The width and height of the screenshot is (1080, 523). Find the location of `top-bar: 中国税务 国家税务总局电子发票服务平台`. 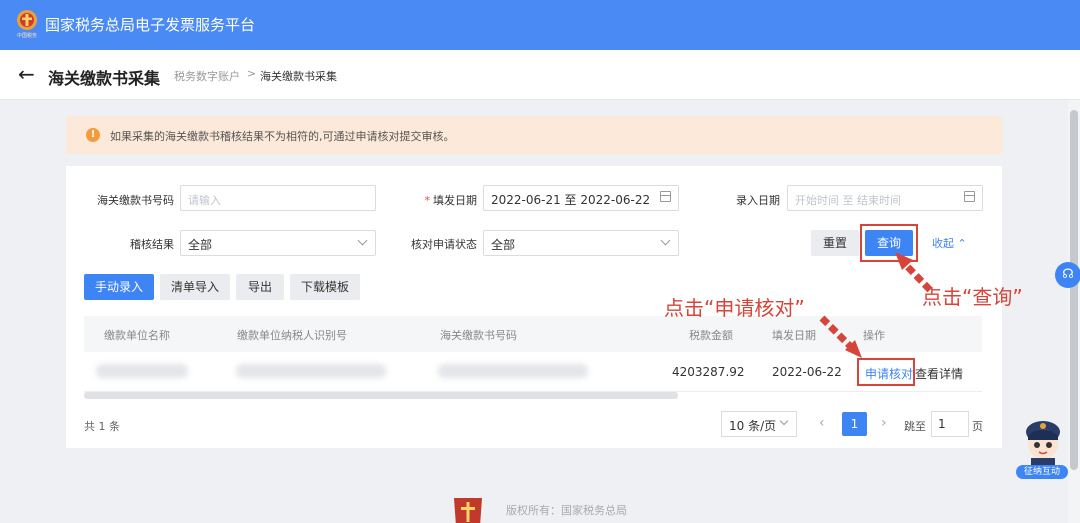

top-bar: 中国税务 国家税务总局电子发票服务平台 is located at coordinates (540, 25).